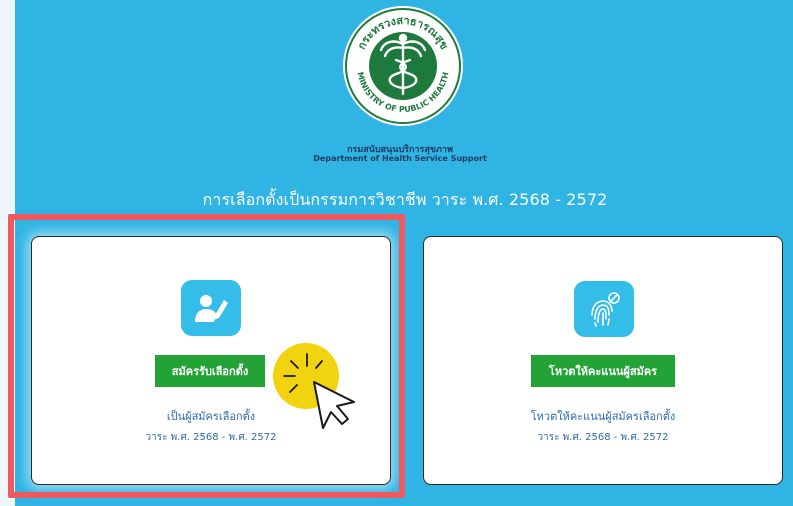  I want to click on vote-description: โหวตให้คะแนนผู้สมัครเลือกตั้ง, so click(603, 416).